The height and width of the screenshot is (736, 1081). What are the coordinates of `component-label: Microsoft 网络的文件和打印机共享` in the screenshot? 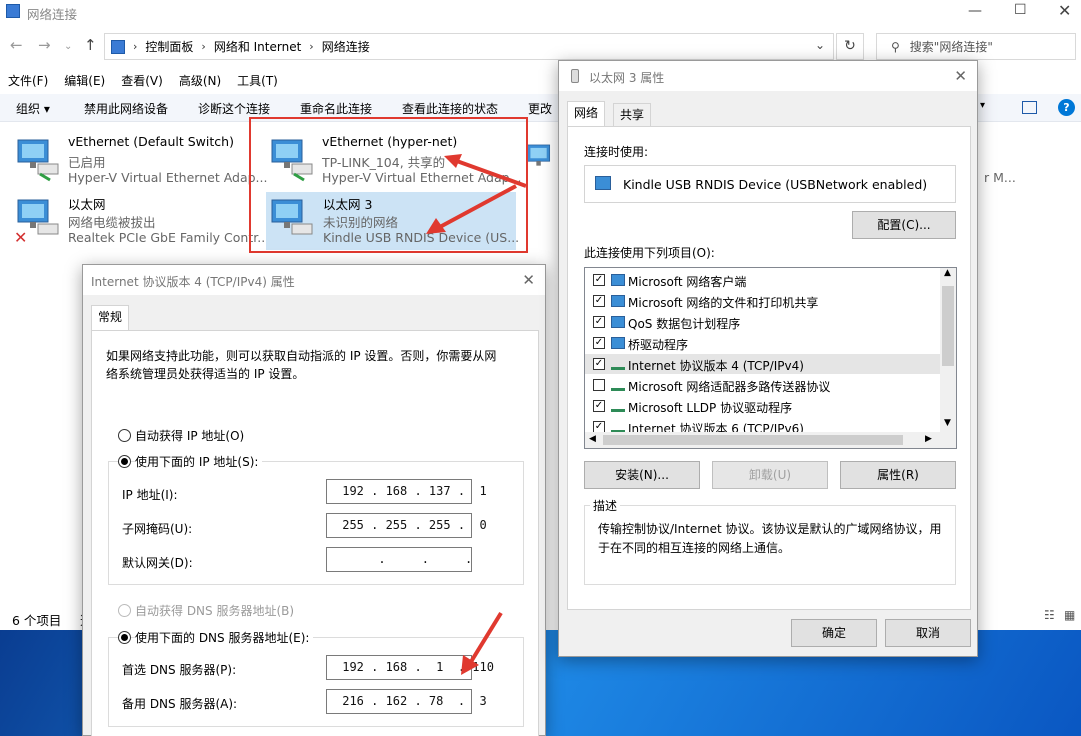 It's located at (723, 303).